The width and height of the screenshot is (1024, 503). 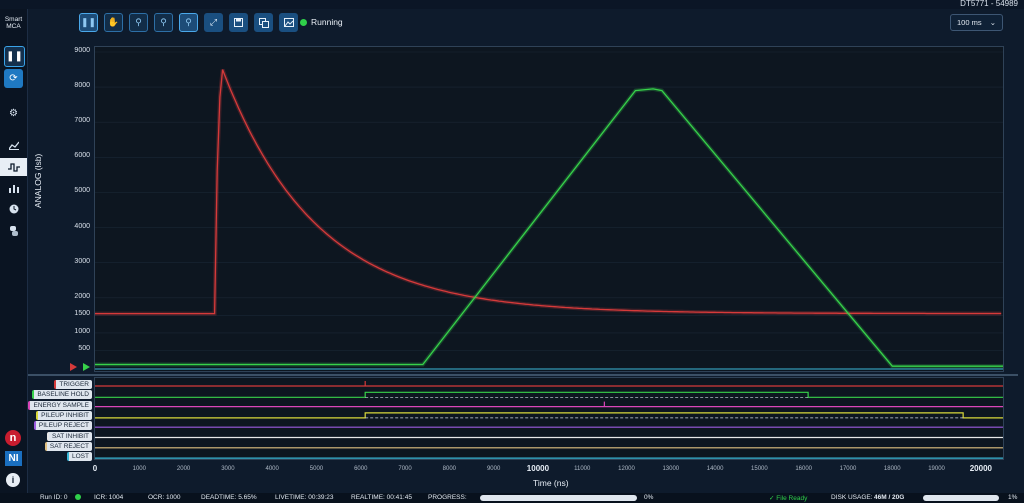 What do you see at coordinates (626, 469) in the screenshot?
I see `x-tick-label: 12000` at bounding box center [626, 469].